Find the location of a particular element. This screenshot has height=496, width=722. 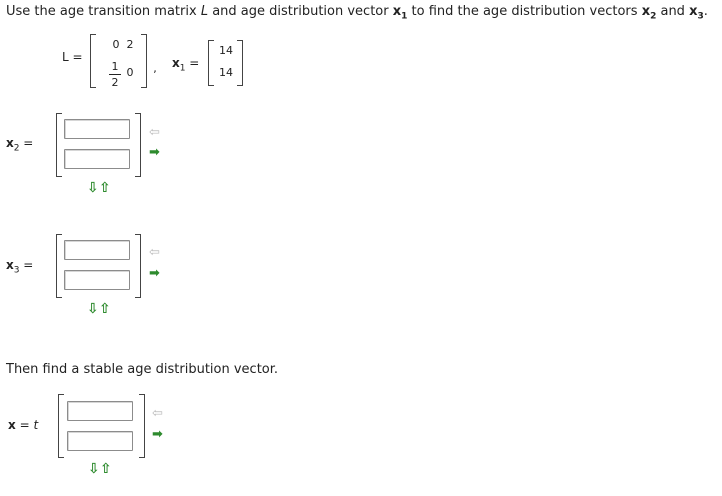

stable-left-arrow-icon: ⇦ is located at coordinates (157, 413).